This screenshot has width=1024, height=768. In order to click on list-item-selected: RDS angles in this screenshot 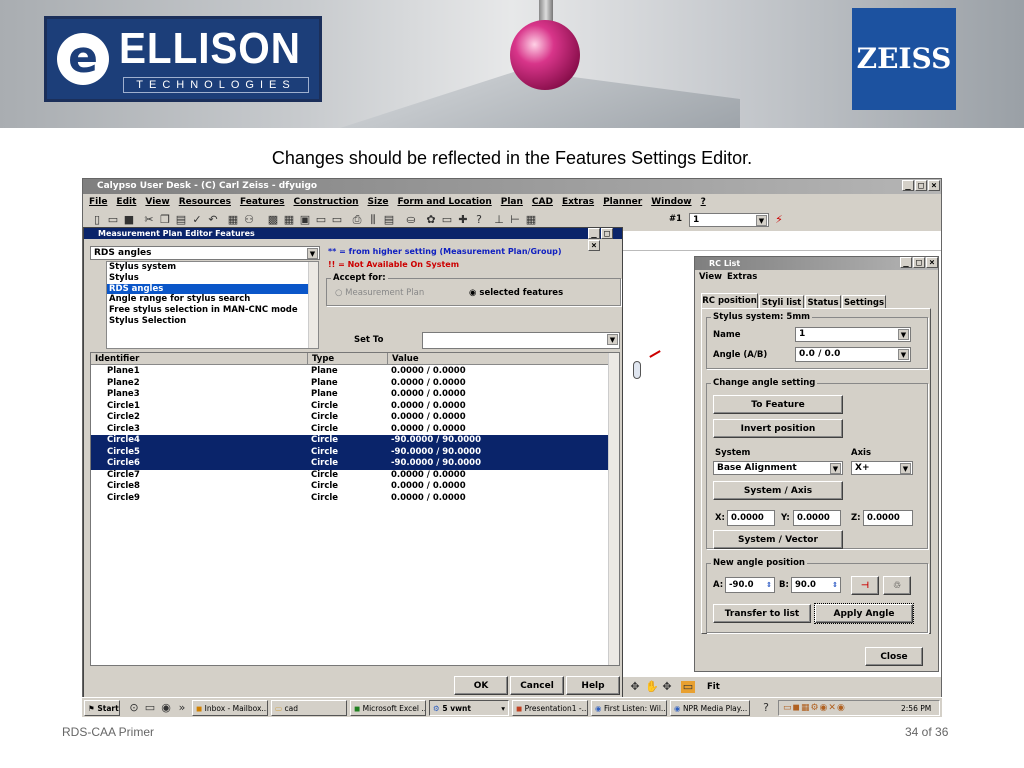, I will do `click(212, 289)`.